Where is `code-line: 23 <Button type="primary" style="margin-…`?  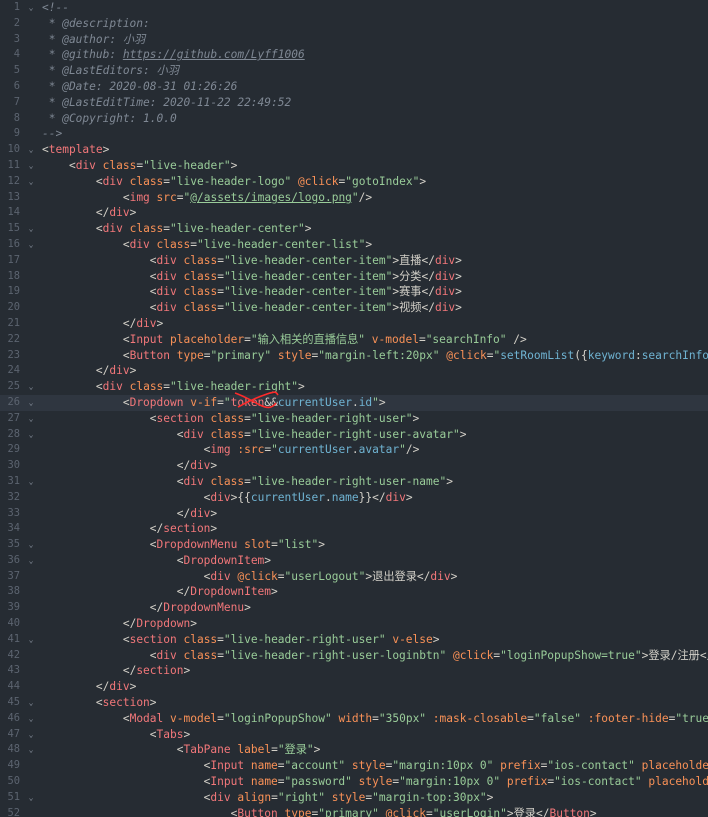
code-line: 23 <Button type="primary" style="margin-… is located at coordinates (354, 356).